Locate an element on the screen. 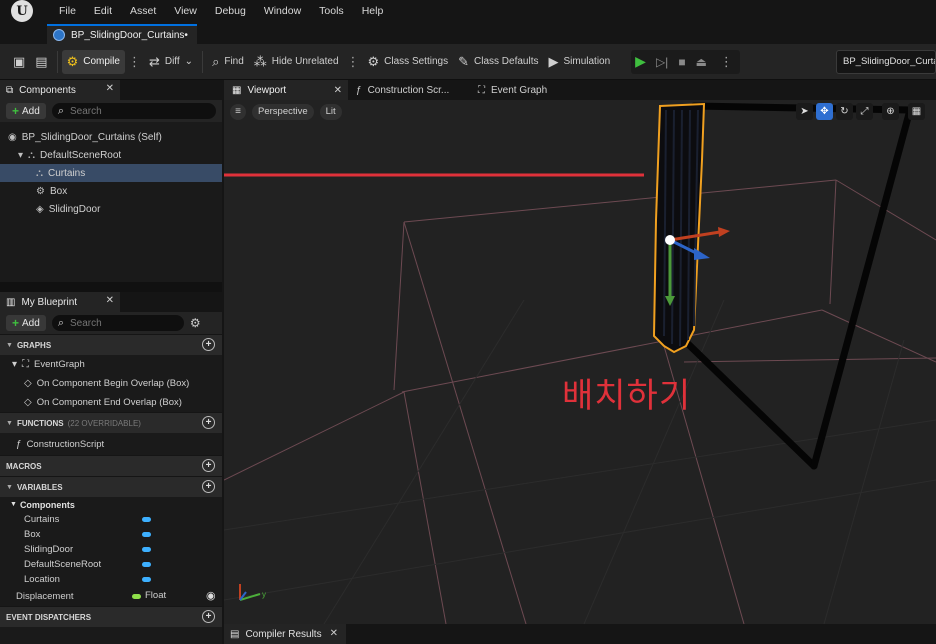  tab-viewport: ▦ Viewport ✕ is located at coordinates (286, 90).